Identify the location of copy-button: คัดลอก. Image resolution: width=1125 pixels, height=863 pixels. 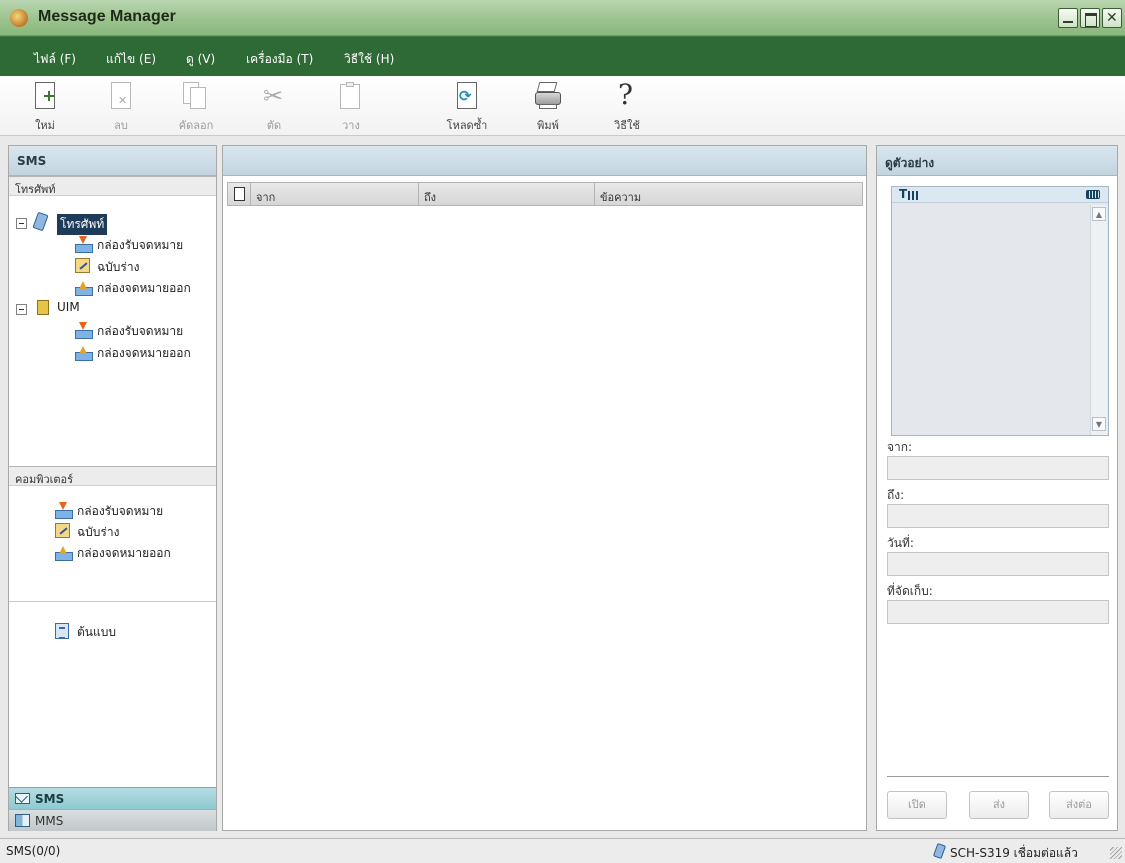
(196, 107).